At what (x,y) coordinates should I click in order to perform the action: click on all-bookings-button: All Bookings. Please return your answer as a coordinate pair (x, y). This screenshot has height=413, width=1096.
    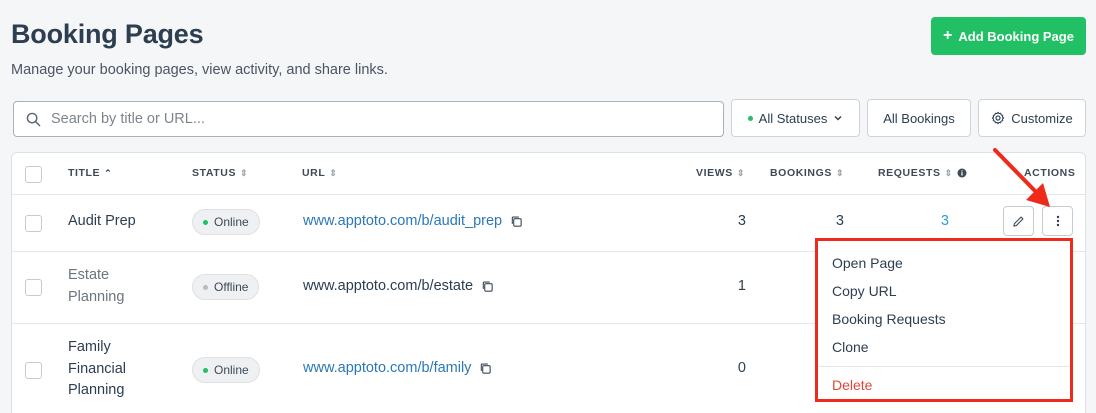
    Looking at the image, I should click on (919, 118).